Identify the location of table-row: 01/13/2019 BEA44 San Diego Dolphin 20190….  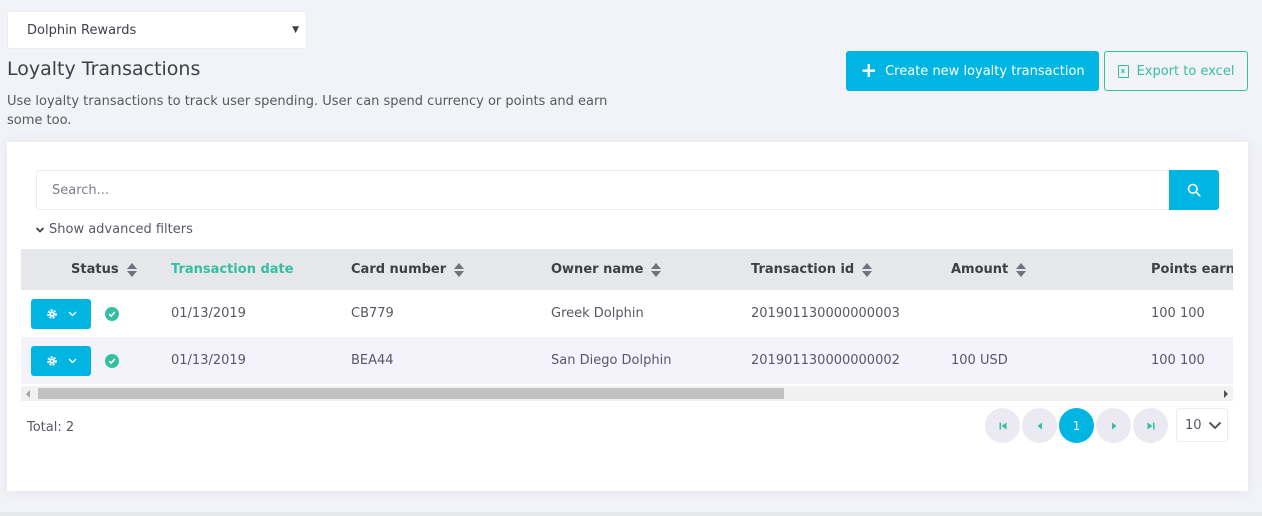
(627, 360).